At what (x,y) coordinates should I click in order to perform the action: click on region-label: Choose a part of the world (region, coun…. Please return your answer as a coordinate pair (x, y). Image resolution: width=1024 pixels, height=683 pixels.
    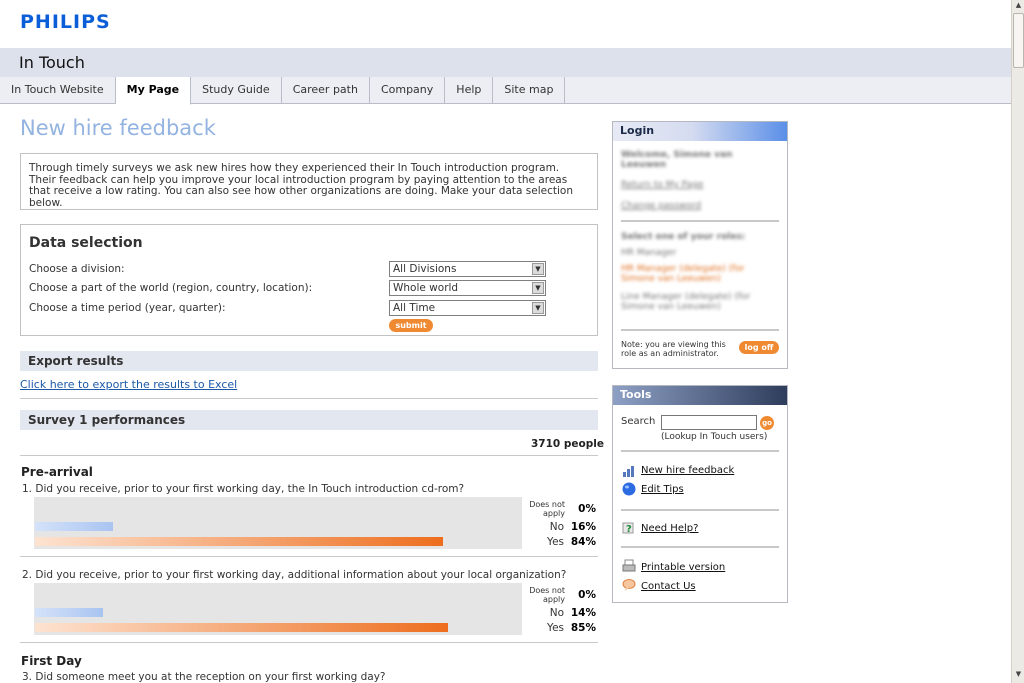
    Looking at the image, I should click on (171, 288).